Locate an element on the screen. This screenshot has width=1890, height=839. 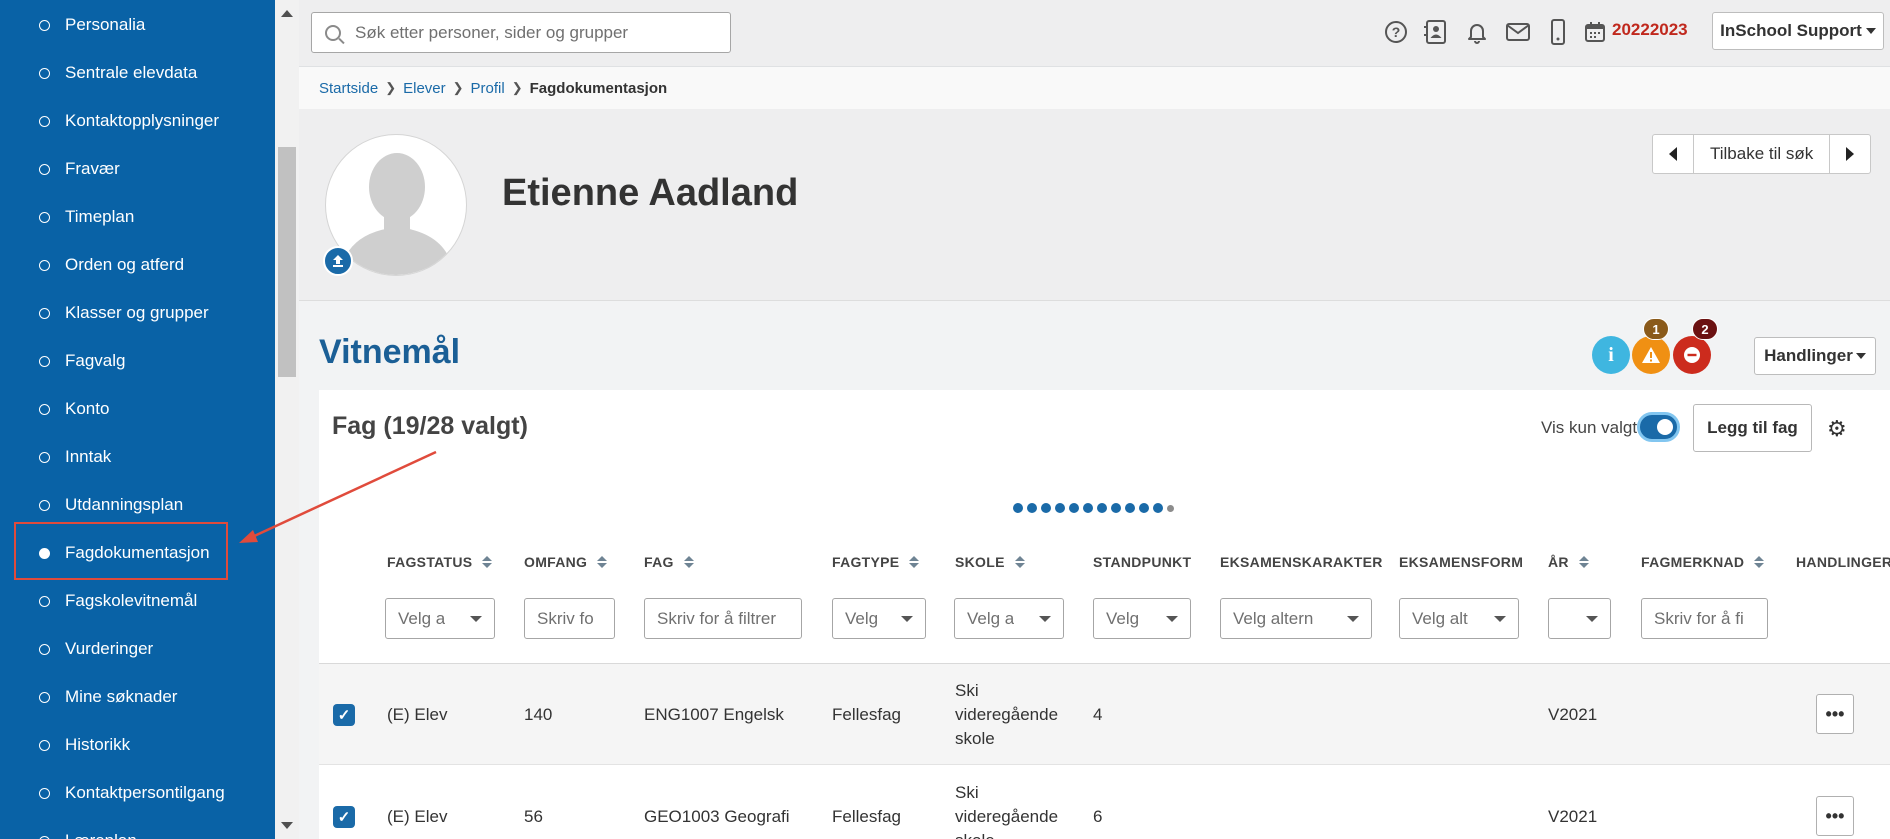
error-icon is located at coordinates (1692, 355).